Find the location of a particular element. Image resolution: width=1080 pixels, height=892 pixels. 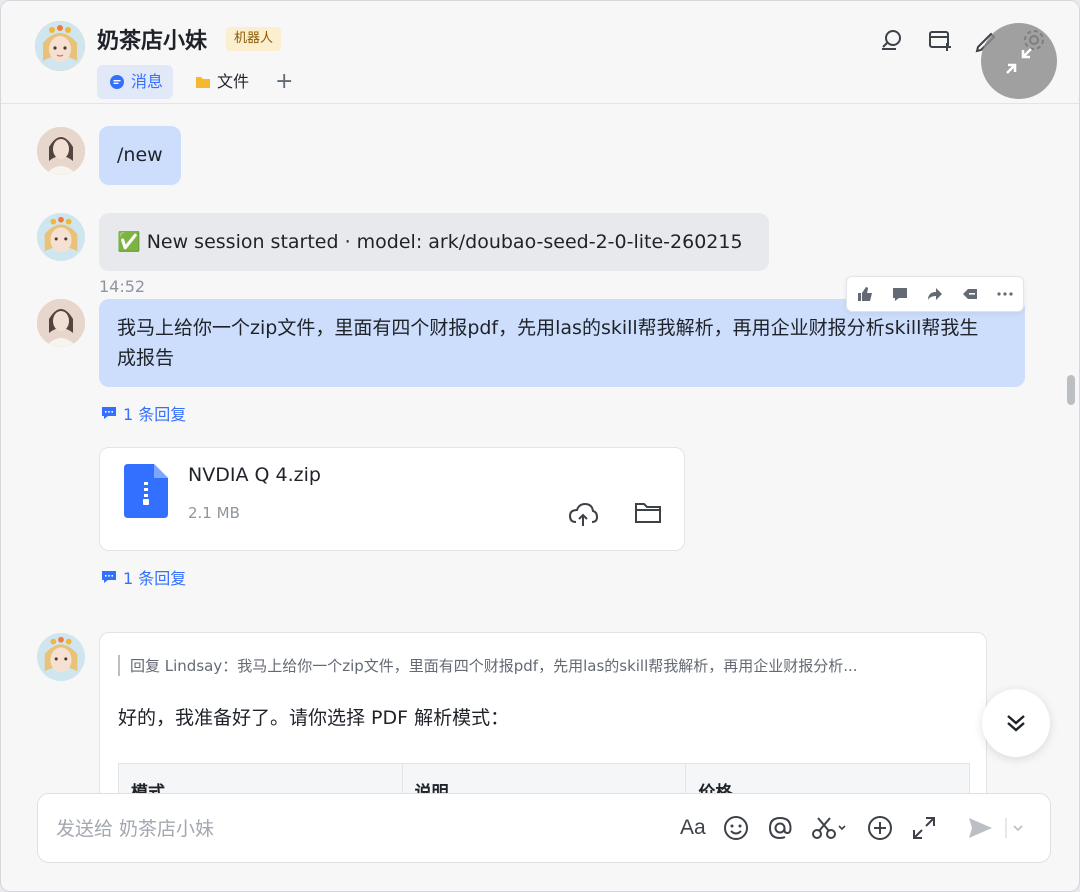

tab-messages-label: 消息 is located at coordinates (147, 81).